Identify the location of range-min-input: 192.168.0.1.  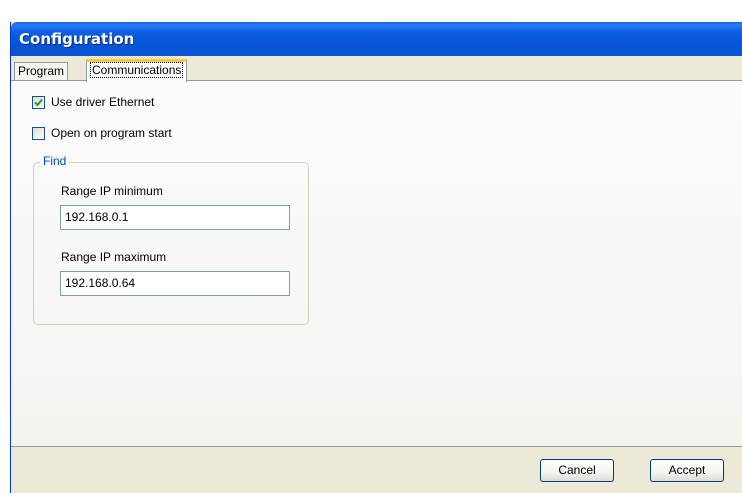
(175, 217).